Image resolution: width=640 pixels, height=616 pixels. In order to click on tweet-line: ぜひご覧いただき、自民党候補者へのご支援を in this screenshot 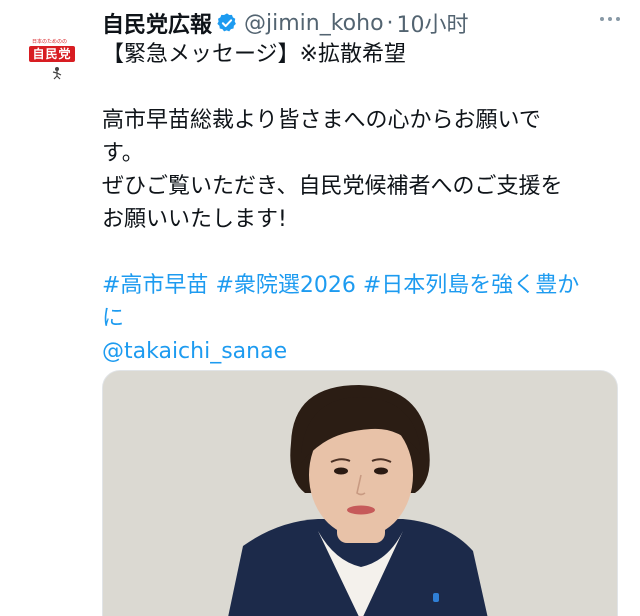, I will do `click(332, 186)`.